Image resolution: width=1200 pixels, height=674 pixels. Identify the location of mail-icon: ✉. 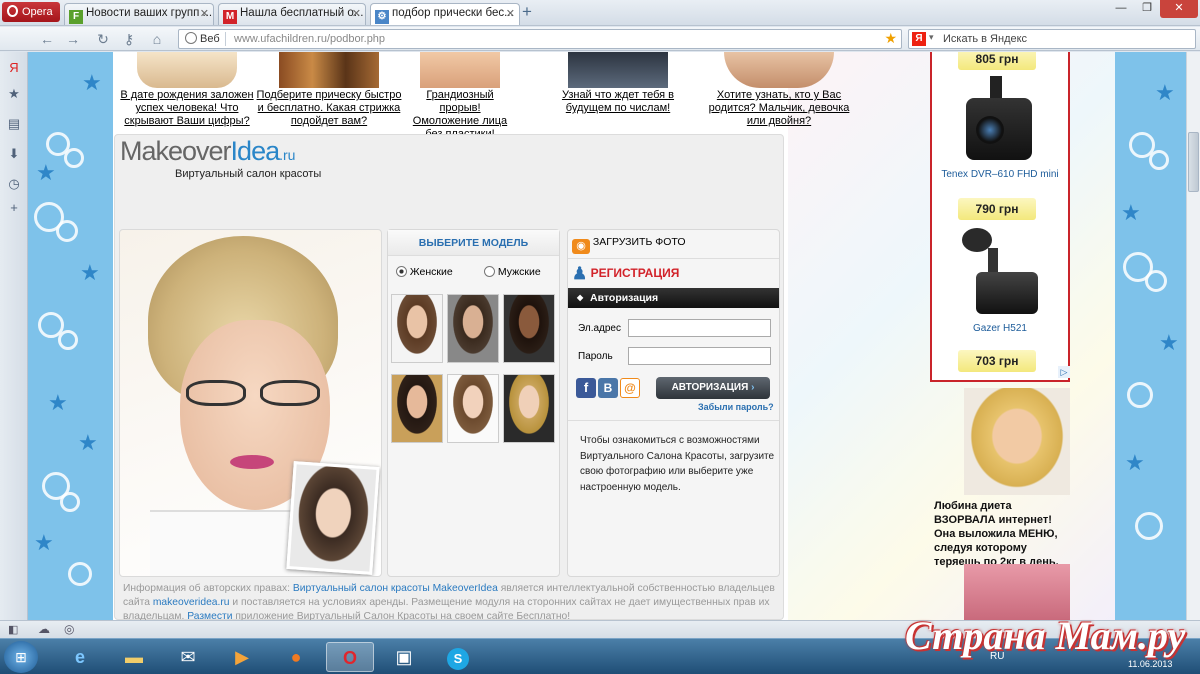
(188, 657).